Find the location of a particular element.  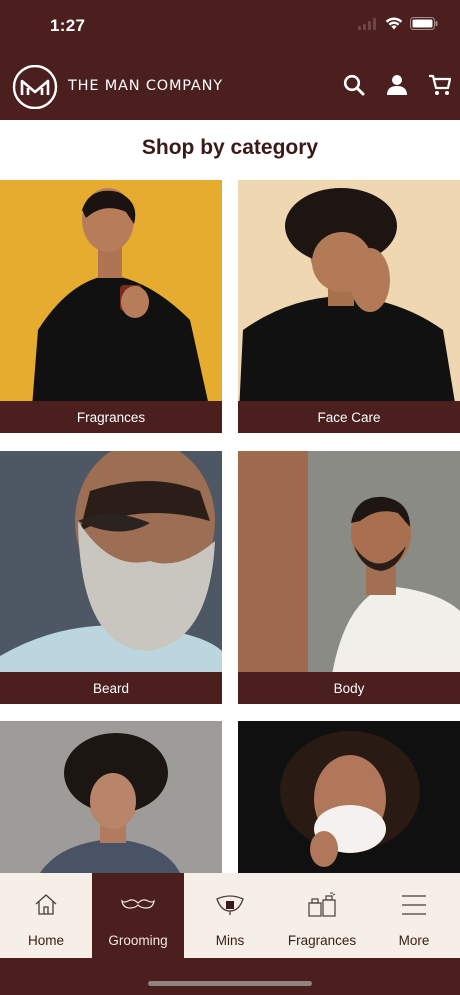

search-button is located at coordinates (354, 85).